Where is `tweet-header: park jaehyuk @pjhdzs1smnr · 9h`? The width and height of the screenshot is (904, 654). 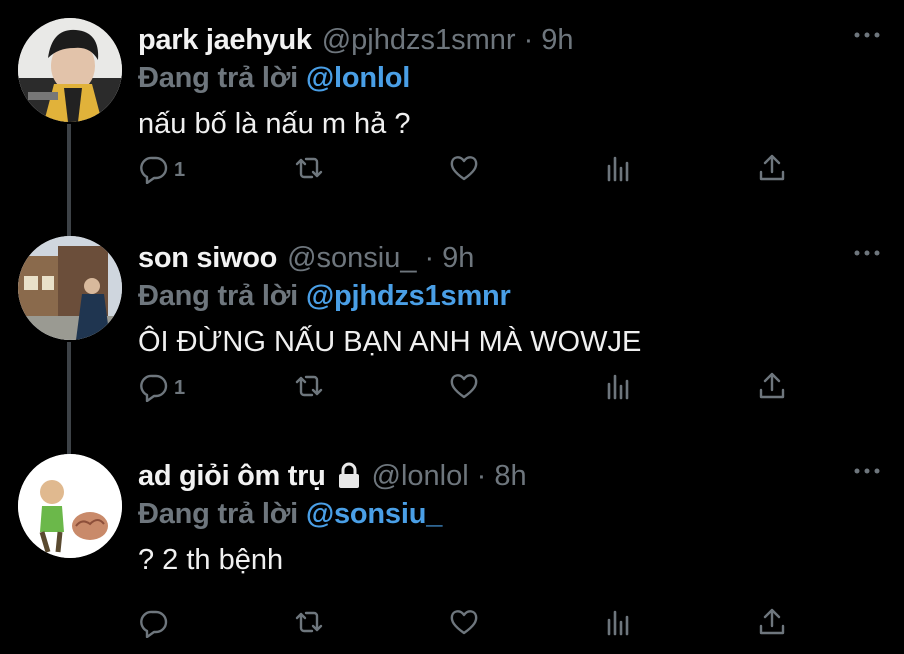
tweet-header: park jaehyuk @pjhdzs1smnr · 9h is located at coordinates (356, 40).